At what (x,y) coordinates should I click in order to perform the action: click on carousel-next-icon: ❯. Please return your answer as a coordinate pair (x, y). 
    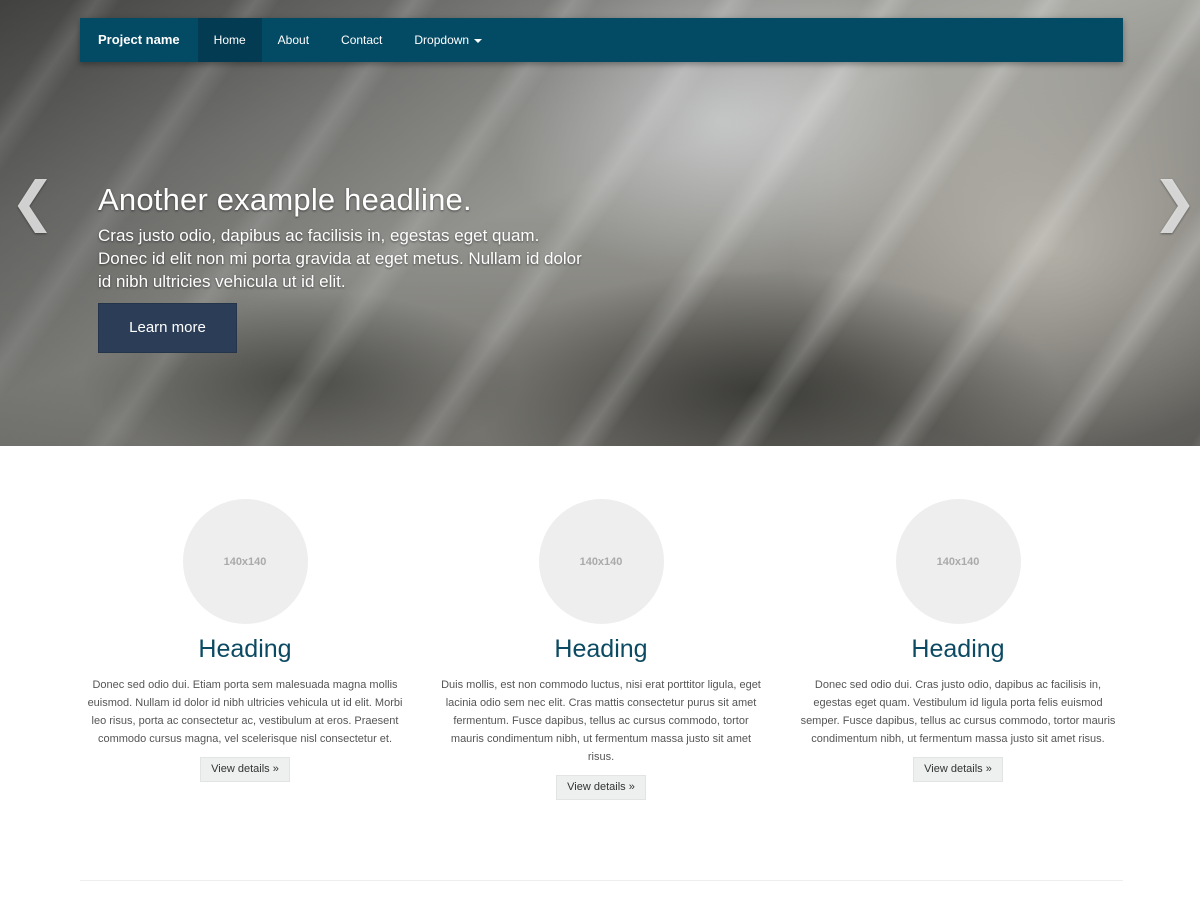
    Looking at the image, I should click on (1174, 202).